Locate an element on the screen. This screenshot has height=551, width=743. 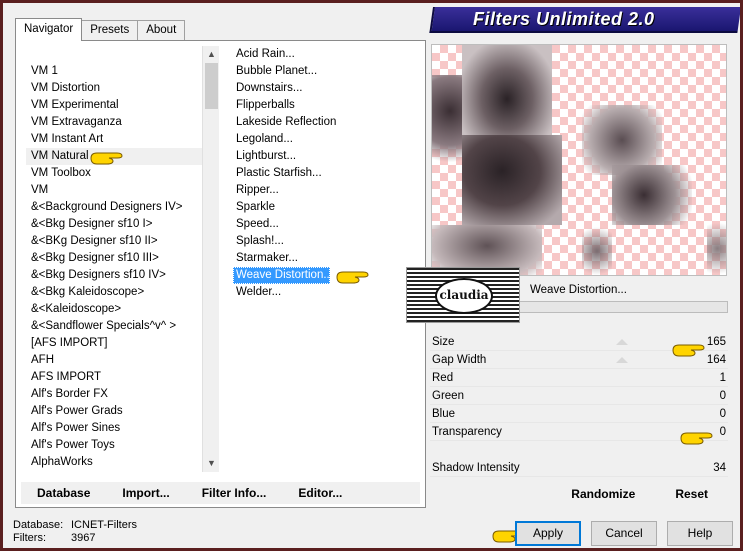
category-item: &<Sandflower Specials^v^ > is located at coordinates (118, 326).